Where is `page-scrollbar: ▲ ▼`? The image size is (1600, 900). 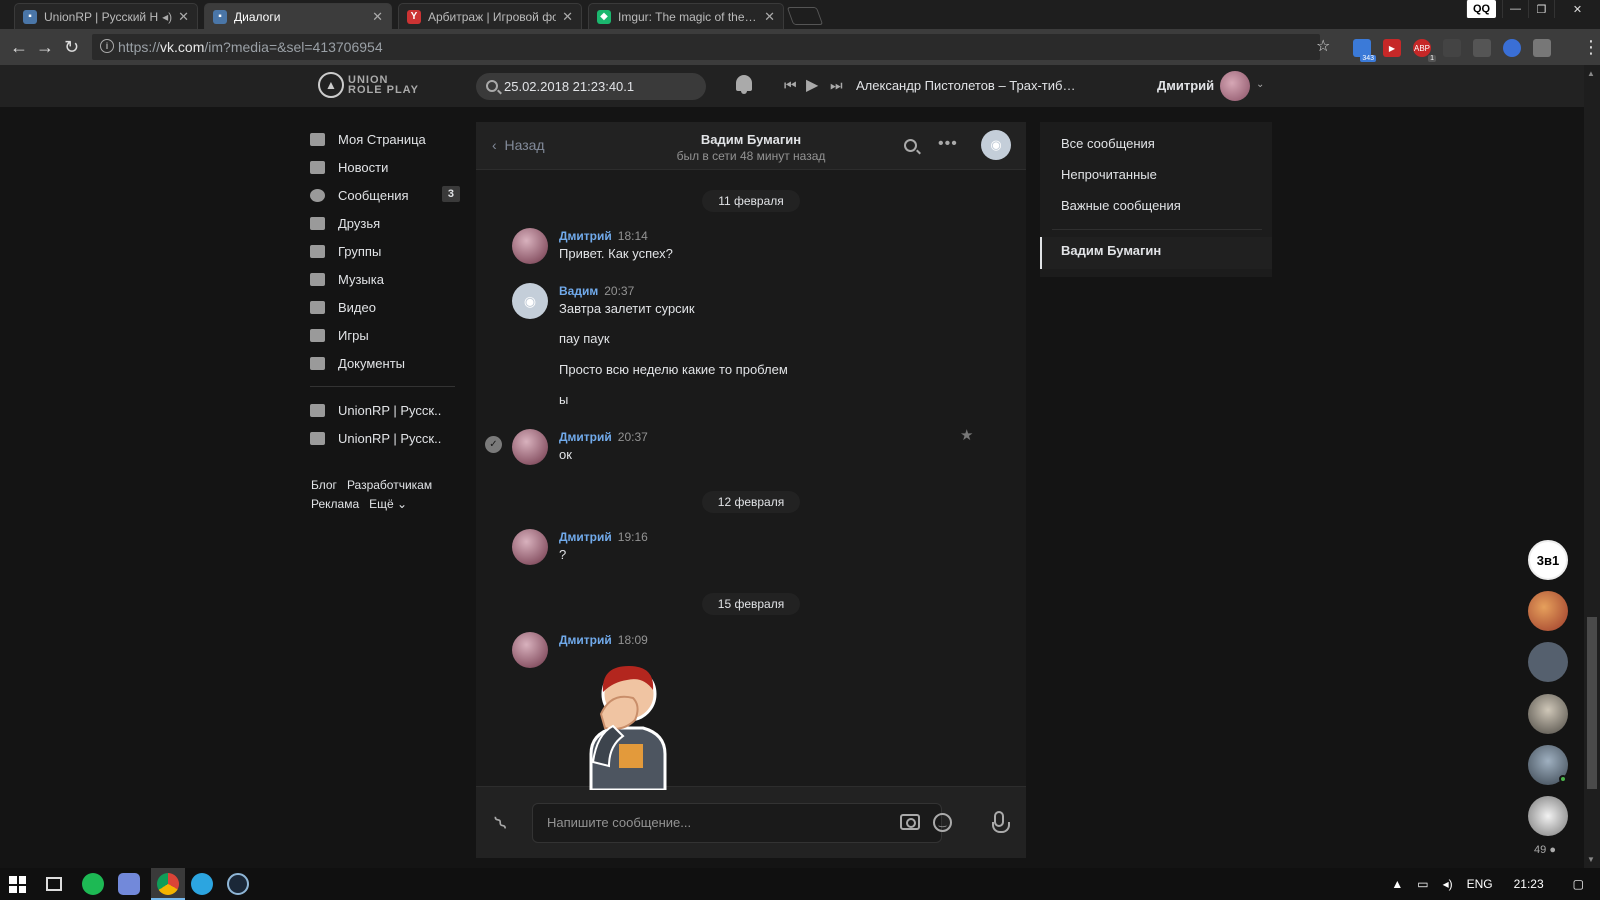 page-scrollbar: ▲ ▼ is located at coordinates (1592, 466).